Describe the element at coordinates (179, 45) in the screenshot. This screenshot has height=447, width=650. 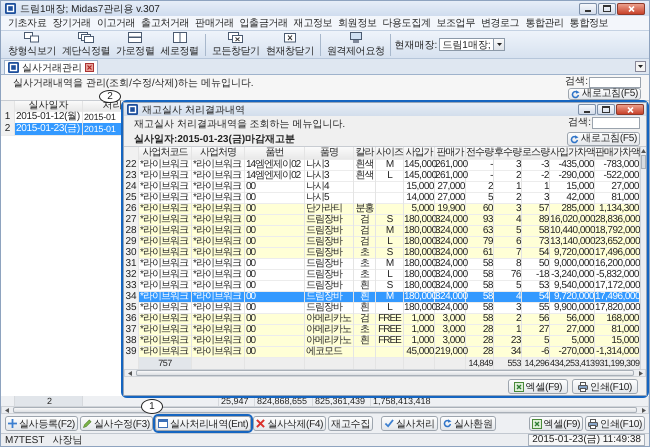
I see `toolbar-button: 세로정렬` at that location.